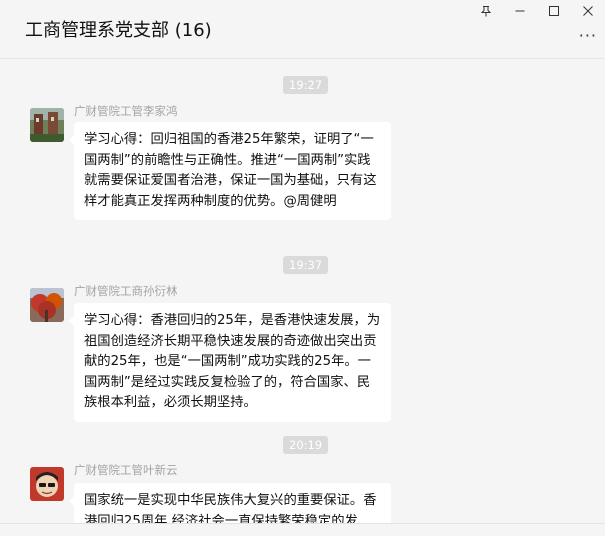  I want to click on input-area-edge, so click(302, 529).